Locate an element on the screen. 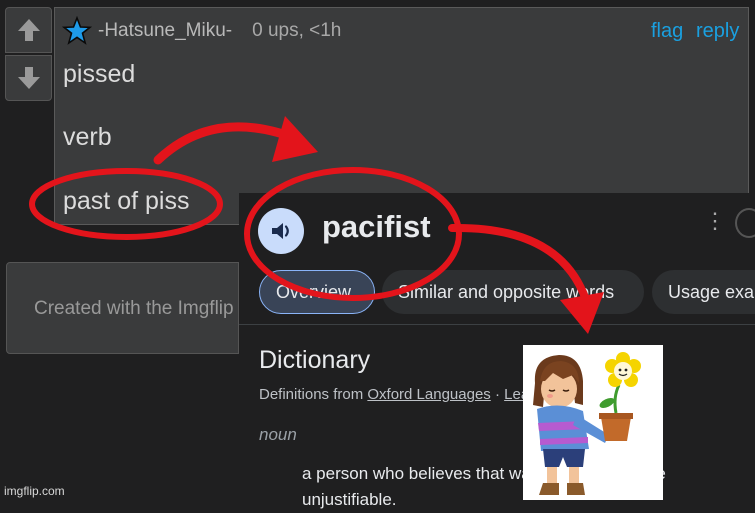 This screenshot has width=755, height=513. comment-line-word: pissed is located at coordinates (99, 74).